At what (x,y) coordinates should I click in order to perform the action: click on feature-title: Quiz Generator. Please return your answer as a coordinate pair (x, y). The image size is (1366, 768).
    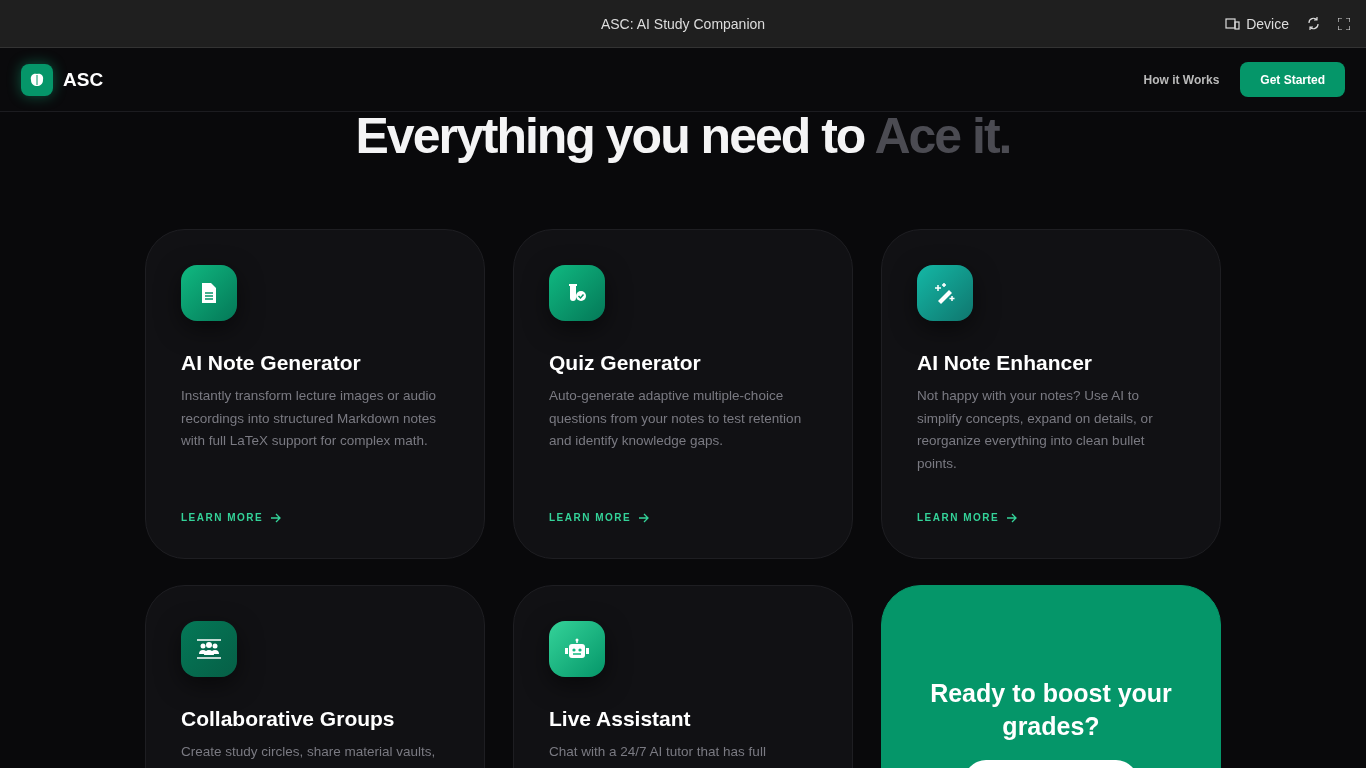
    Looking at the image, I should click on (625, 363).